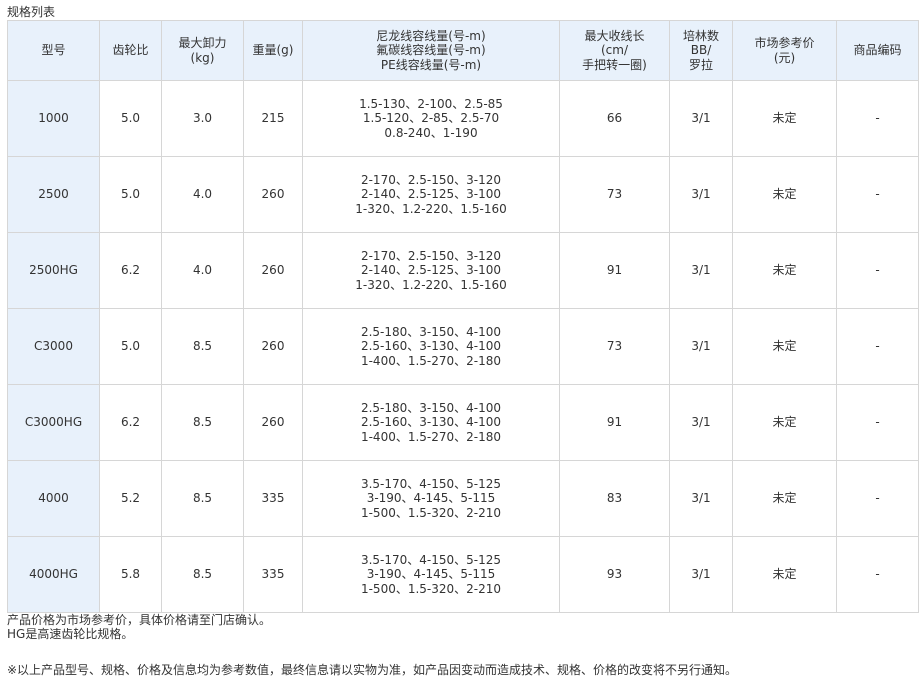 The height and width of the screenshot is (688, 923). I want to click on header-bearings-line: 培林数, so click(700, 35).